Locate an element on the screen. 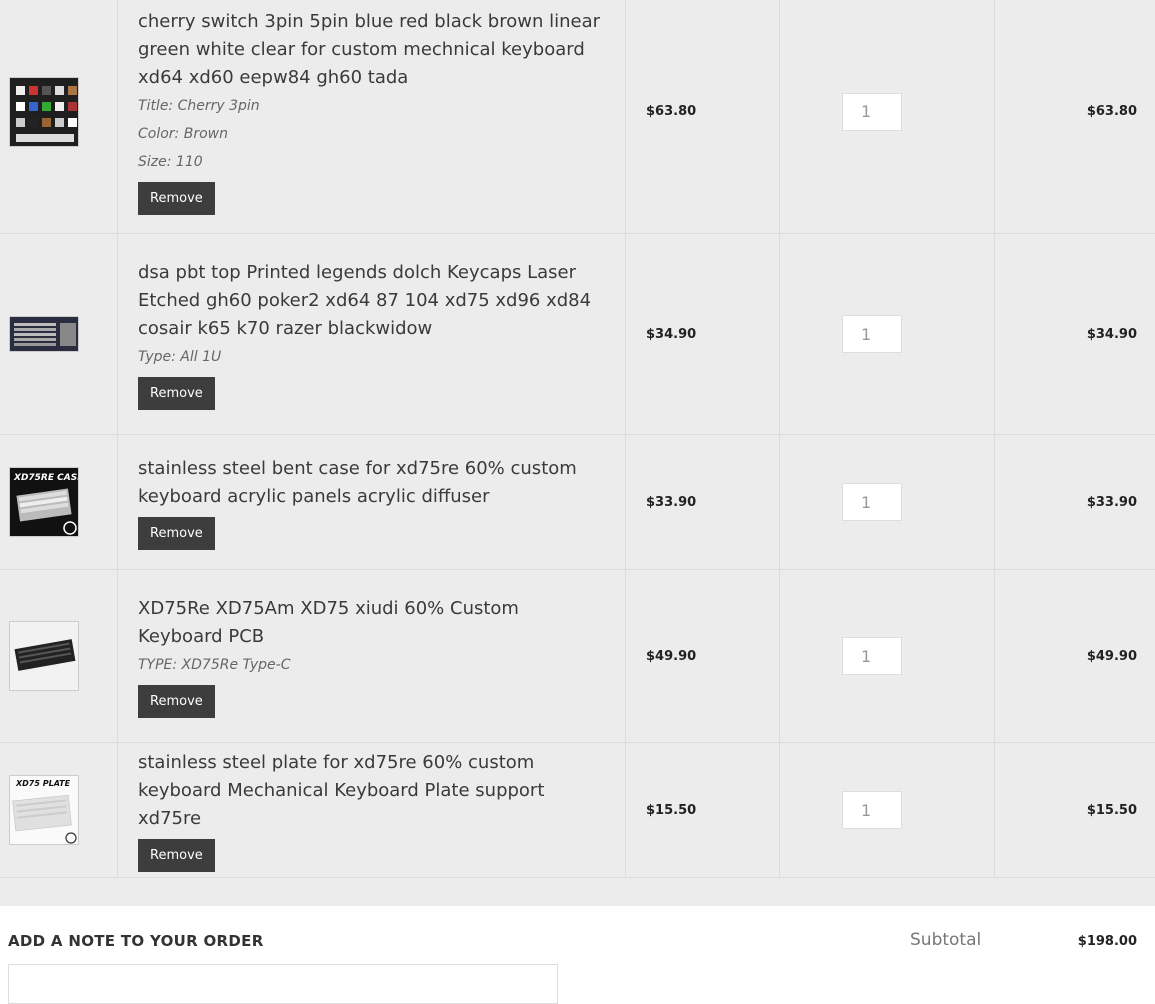 The image size is (1155, 1004). unit-price: $33.90 is located at coordinates (703, 502).